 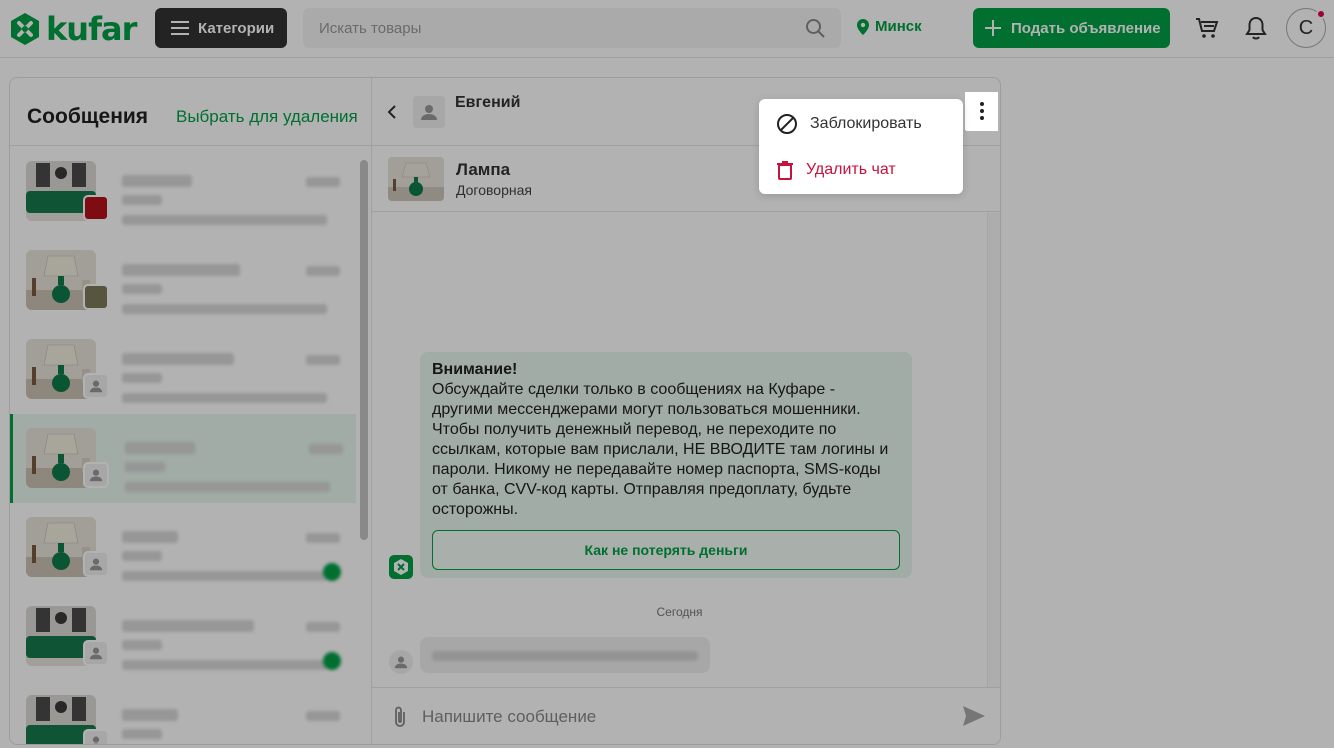 I want to click on block-user-menu-item: Заблокировать, so click(x=853, y=124).